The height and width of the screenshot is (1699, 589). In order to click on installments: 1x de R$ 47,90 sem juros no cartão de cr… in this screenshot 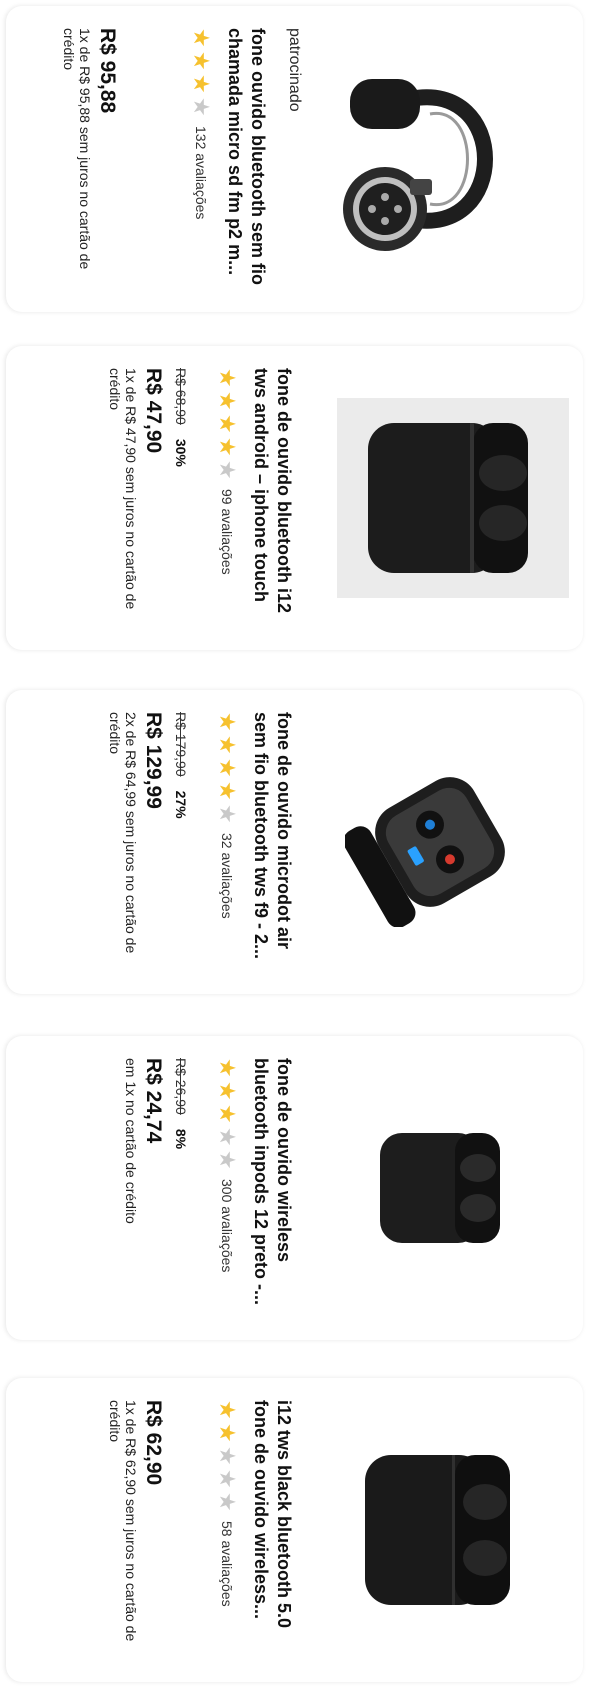, I will do `click(123, 489)`.